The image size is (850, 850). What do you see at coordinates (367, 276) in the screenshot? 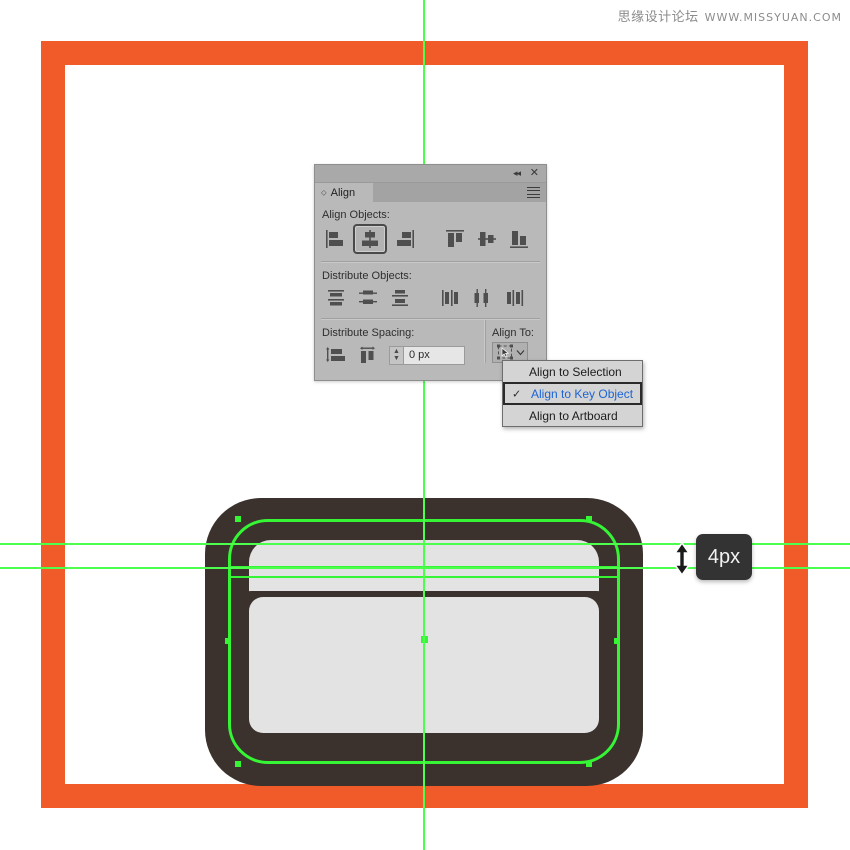
I see `distribute-objects-label: Distribute Objects:` at bounding box center [367, 276].